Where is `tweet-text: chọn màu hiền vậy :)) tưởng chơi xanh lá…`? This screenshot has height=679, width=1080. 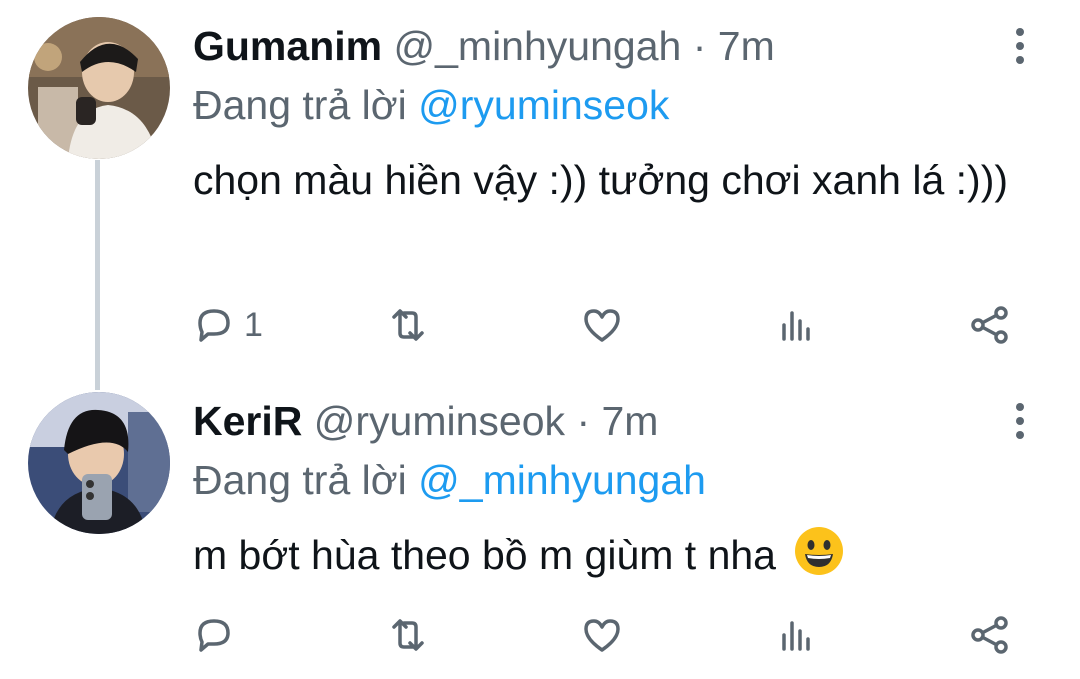 tweet-text: chọn màu hiền vậy :)) tưởng chơi xanh lá… is located at coordinates (600, 180).